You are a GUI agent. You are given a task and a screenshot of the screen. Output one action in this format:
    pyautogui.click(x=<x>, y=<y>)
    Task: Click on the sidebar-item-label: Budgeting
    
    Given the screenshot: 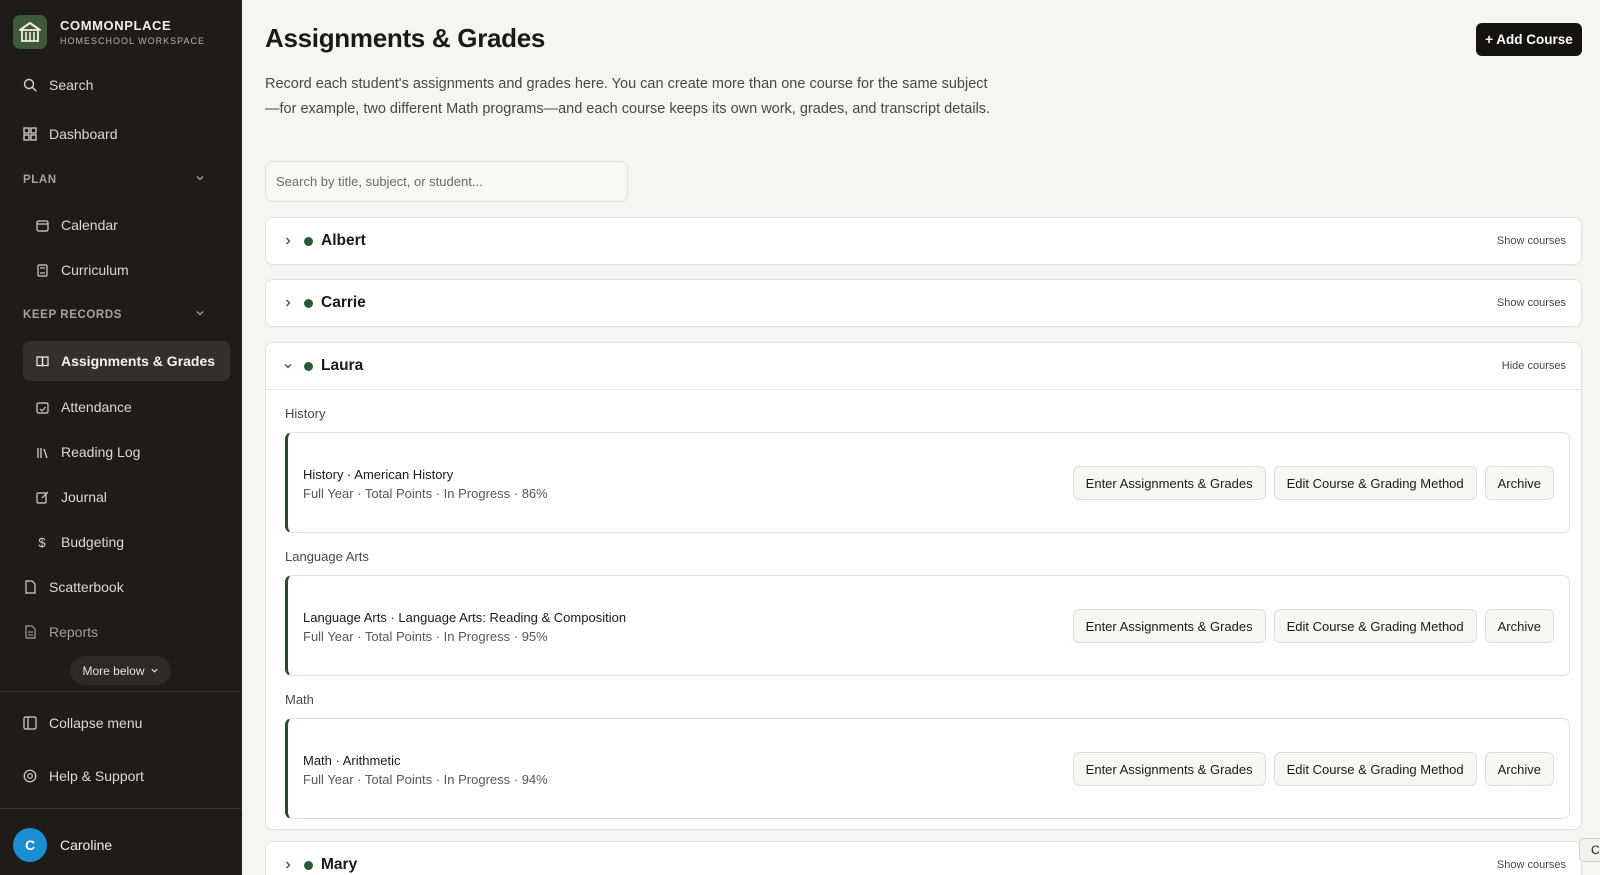 What is the action you would take?
    pyautogui.click(x=93, y=542)
    